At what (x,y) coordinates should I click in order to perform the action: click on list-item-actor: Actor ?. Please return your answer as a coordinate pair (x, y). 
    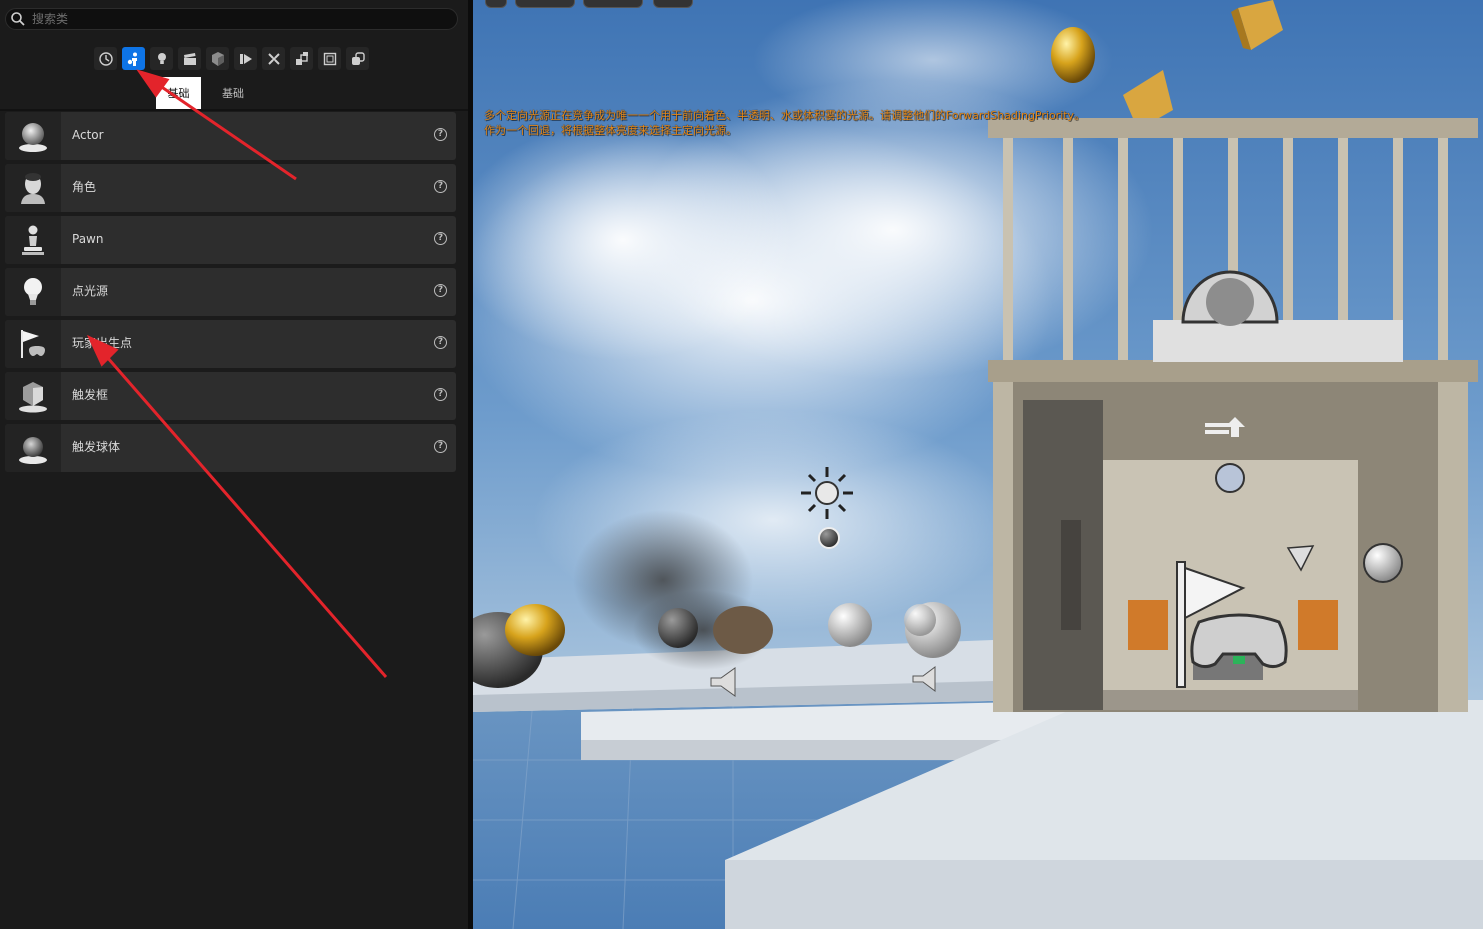
    Looking at the image, I should click on (230, 136).